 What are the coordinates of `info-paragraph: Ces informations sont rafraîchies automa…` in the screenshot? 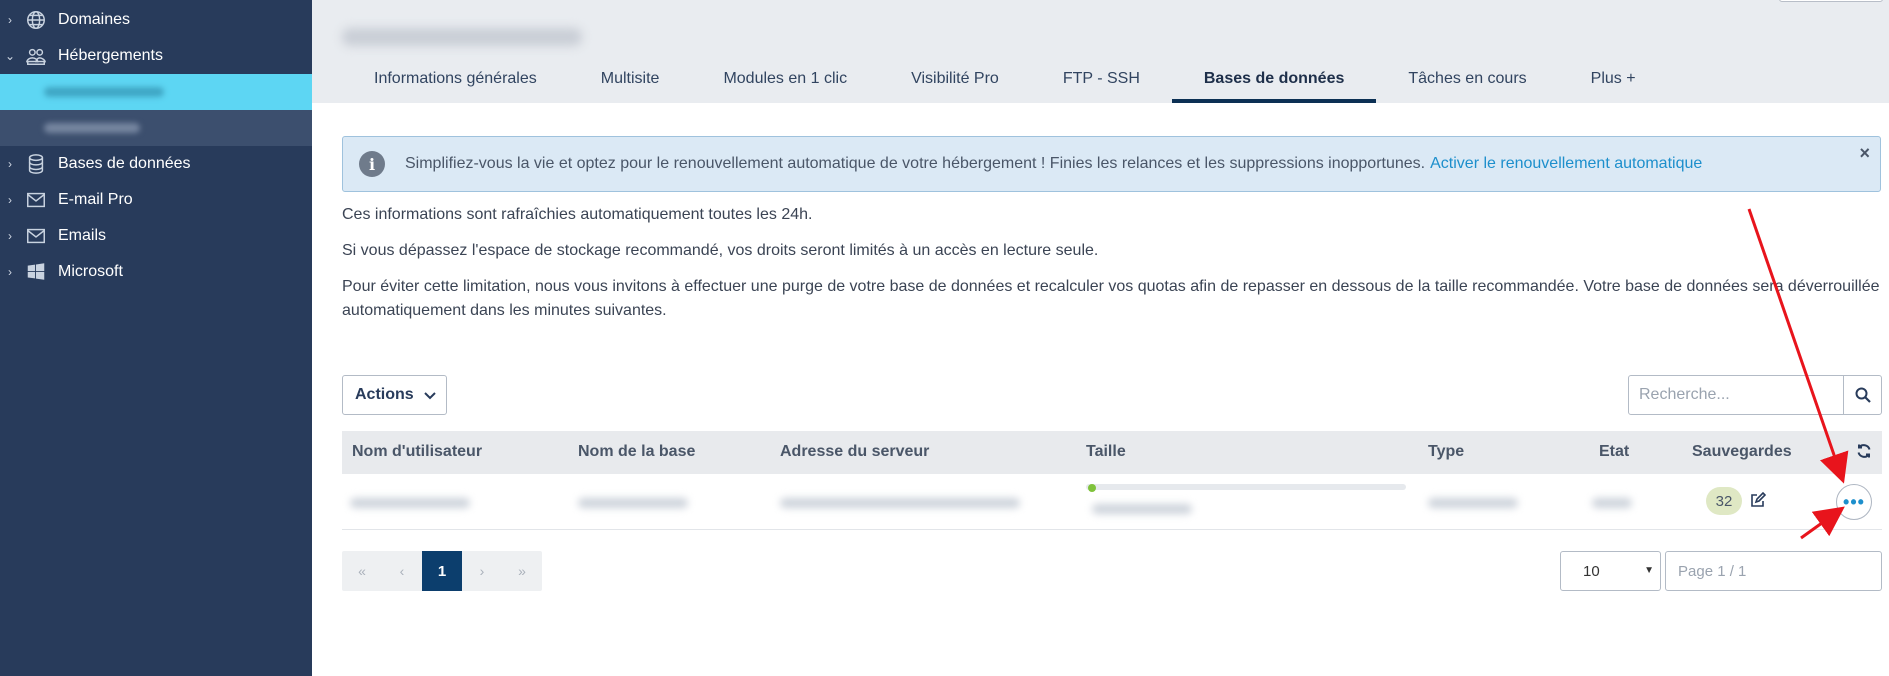 It's located at (577, 214).